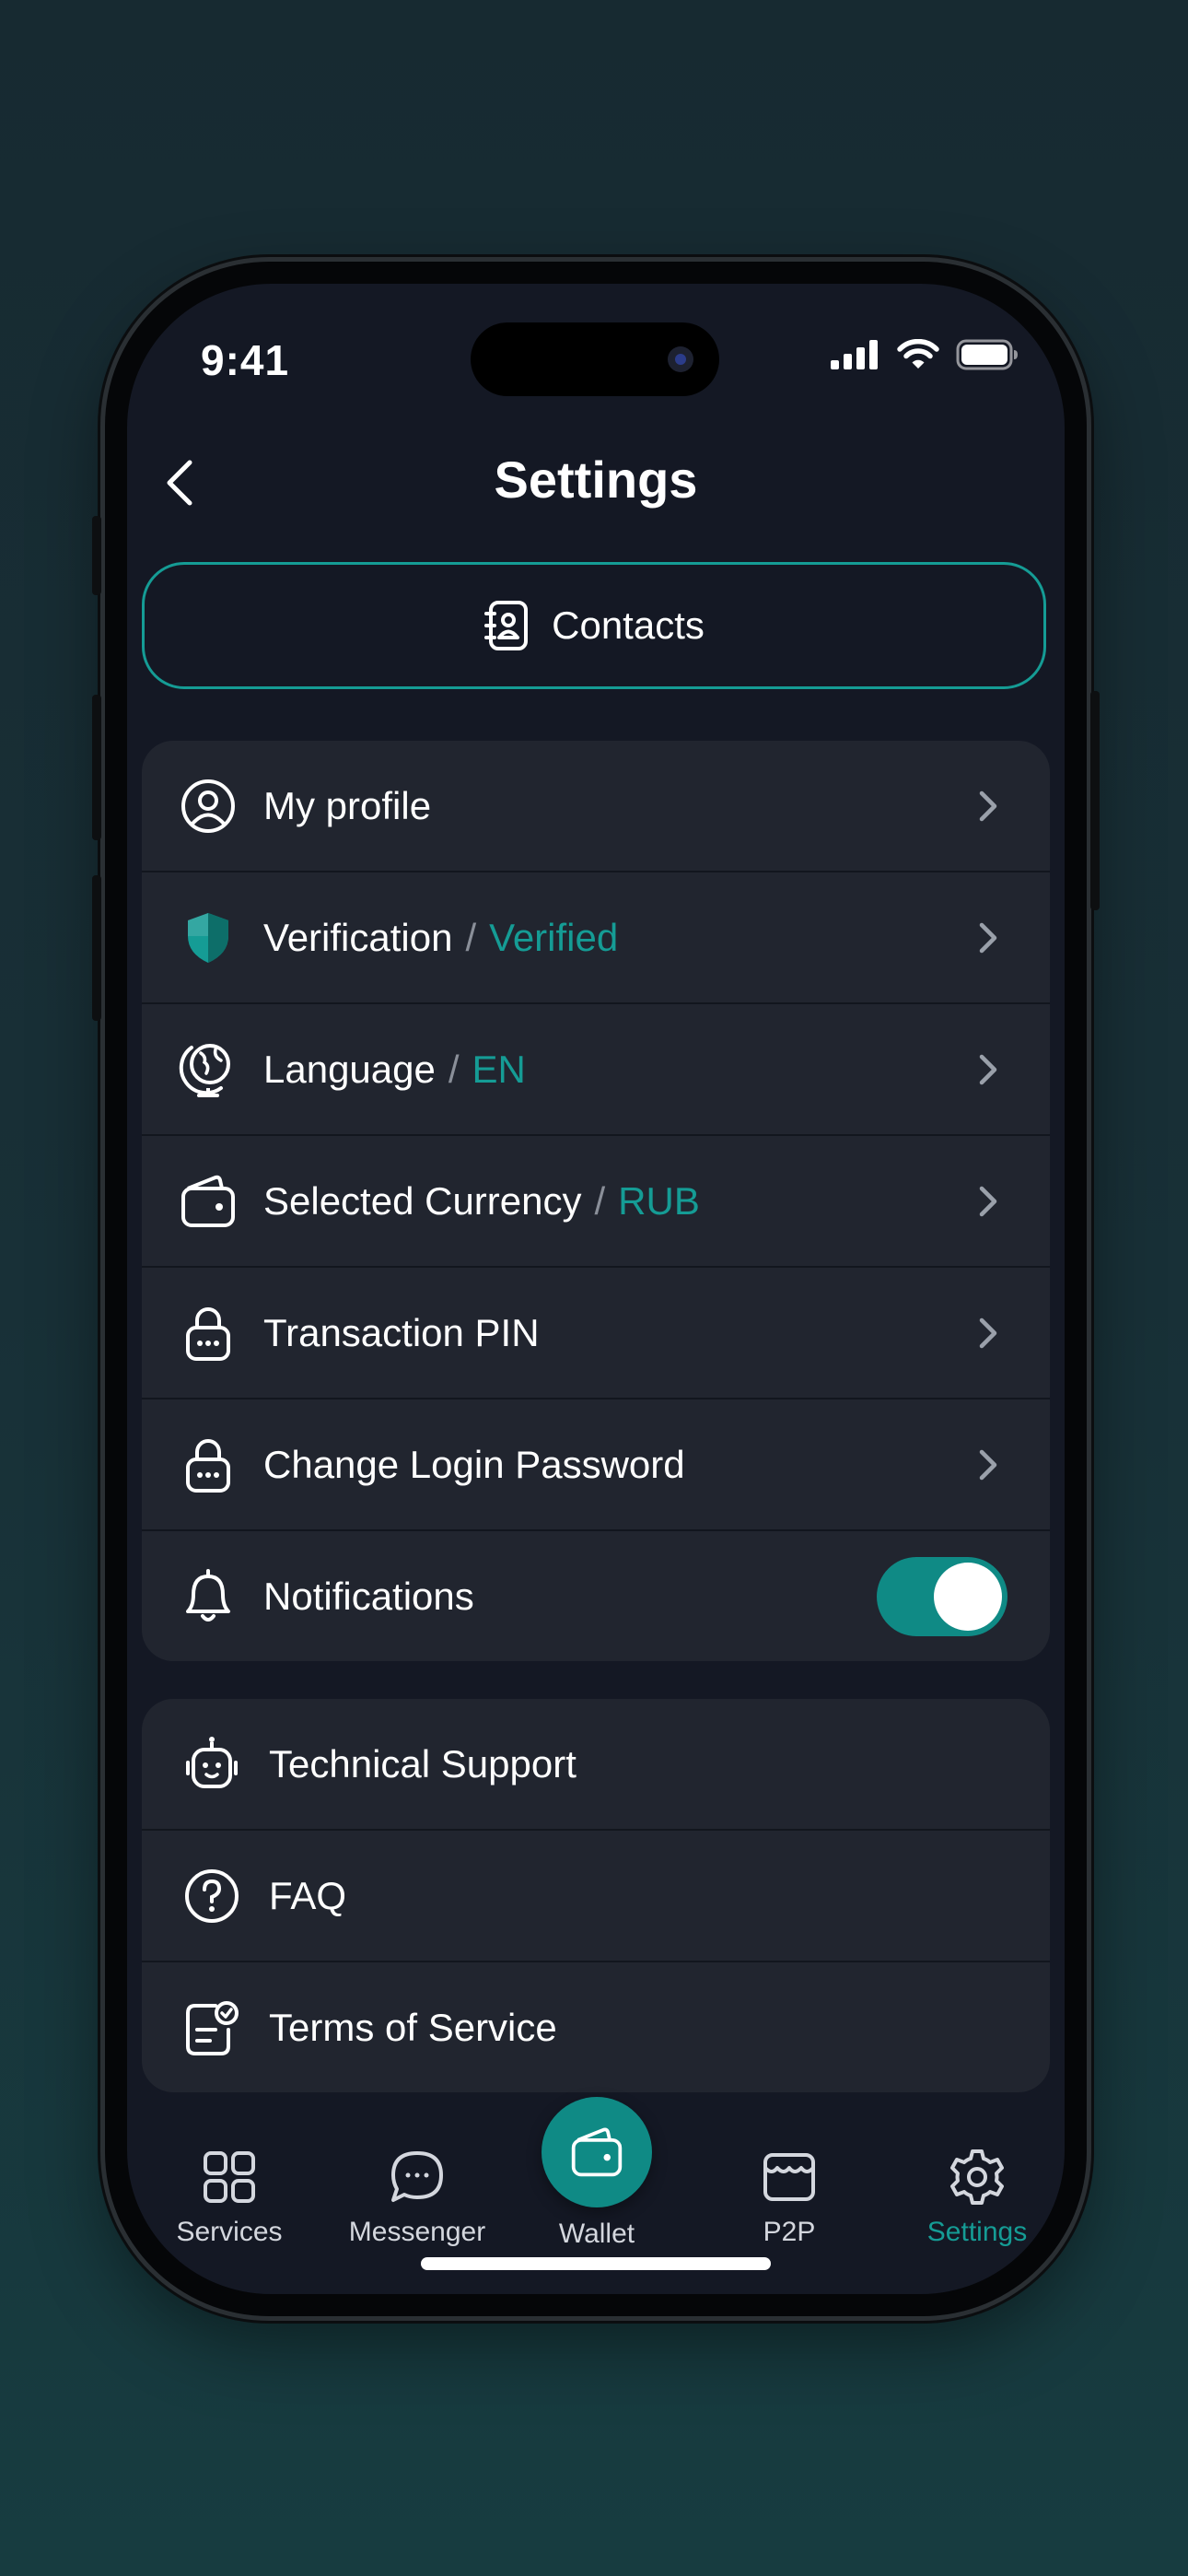  What do you see at coordinates (96, 555) in the screenshot?
I see `action-button` at bounding box center [96, 555].